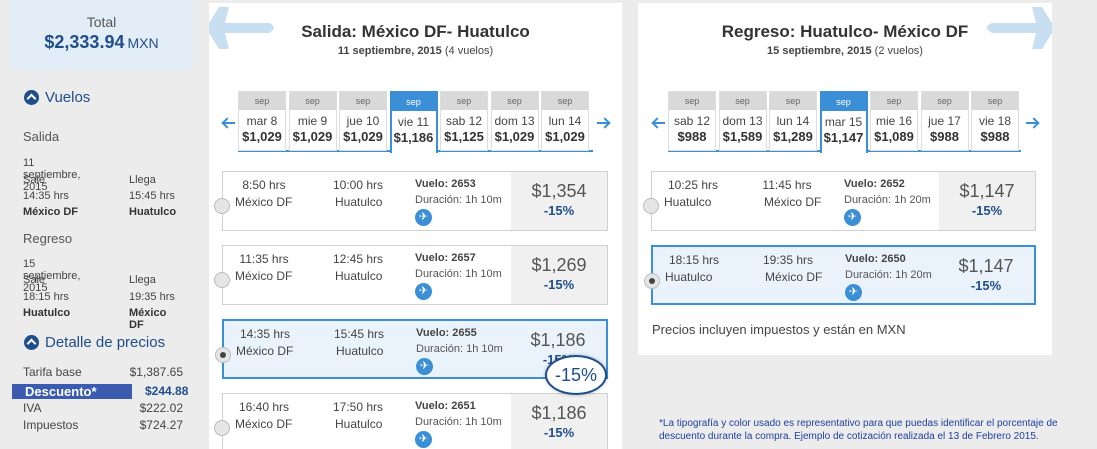 This screenshot has height=449, width=1097. I want to click on date-option-5: sep dom 13 $1,029, so click(514, 121).